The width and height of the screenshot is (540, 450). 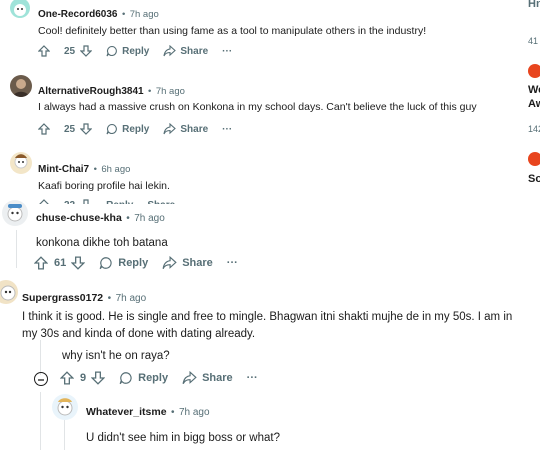 I want to click on comment-header: One-Record6036 • 7h ago, so click(x=98, y=13).